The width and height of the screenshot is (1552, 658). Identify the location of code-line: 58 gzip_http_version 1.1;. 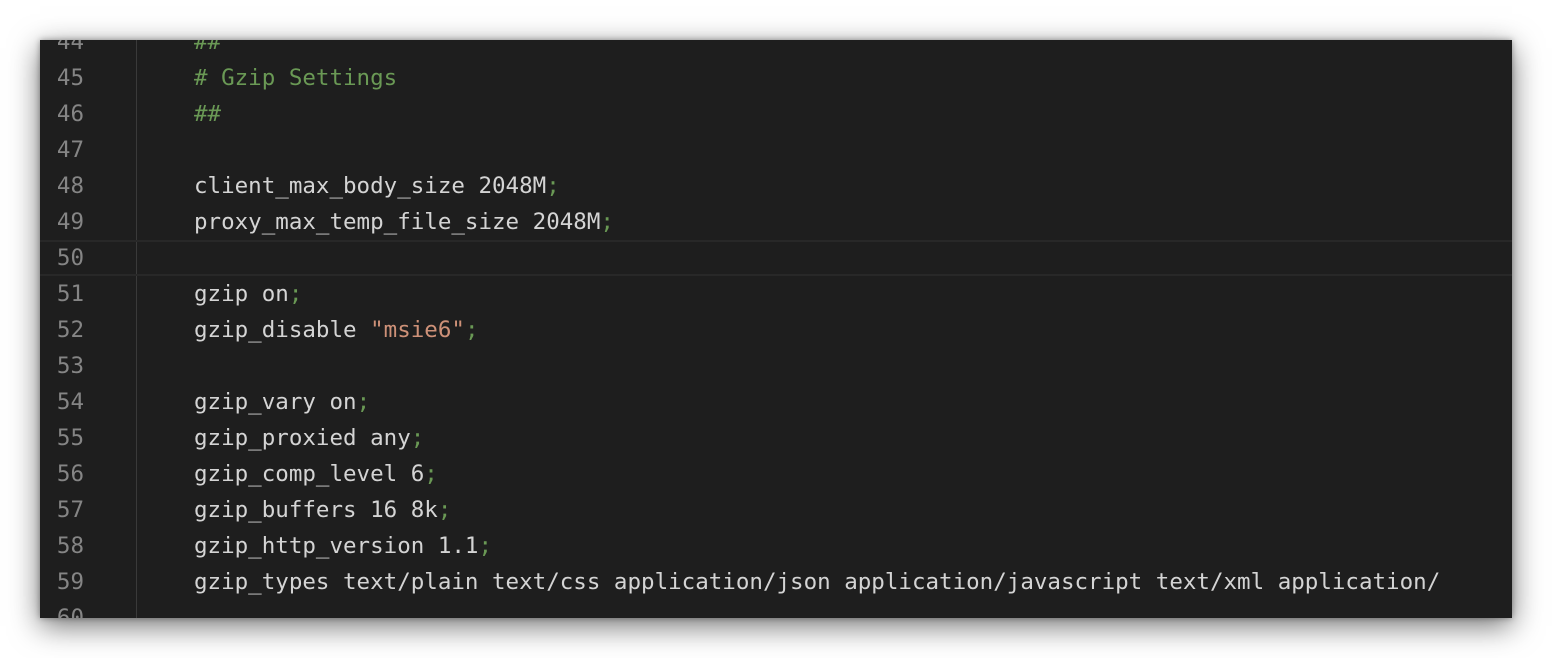
(776, 546).